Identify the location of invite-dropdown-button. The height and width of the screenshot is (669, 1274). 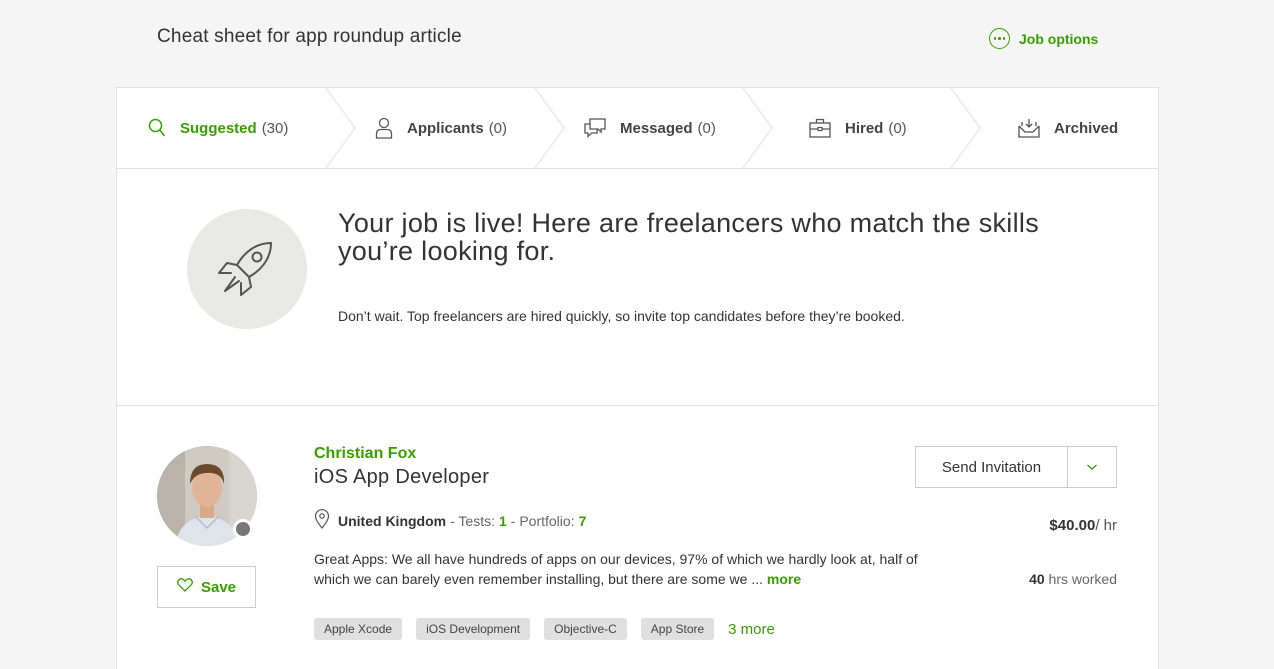
(1092, 467).